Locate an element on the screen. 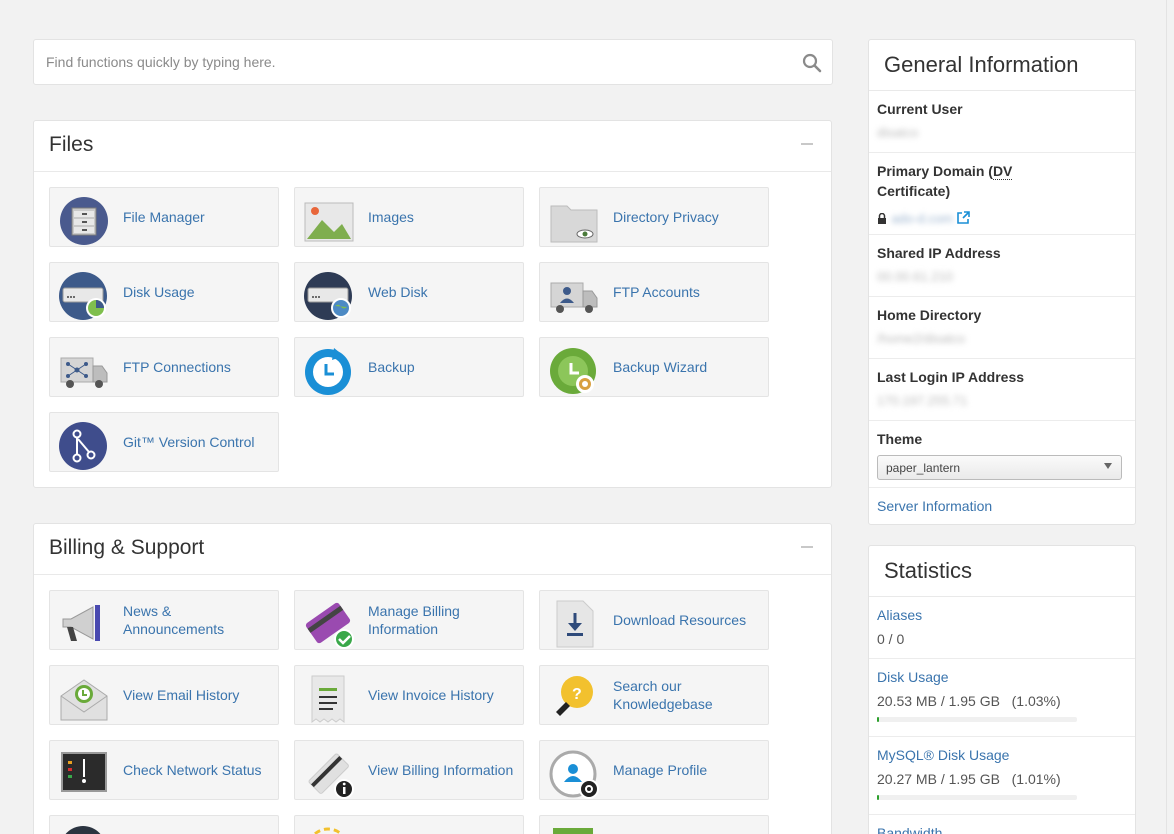 The image size is (1174, 834). aliases-link: Aliases is located at coordinates (1002, 615).